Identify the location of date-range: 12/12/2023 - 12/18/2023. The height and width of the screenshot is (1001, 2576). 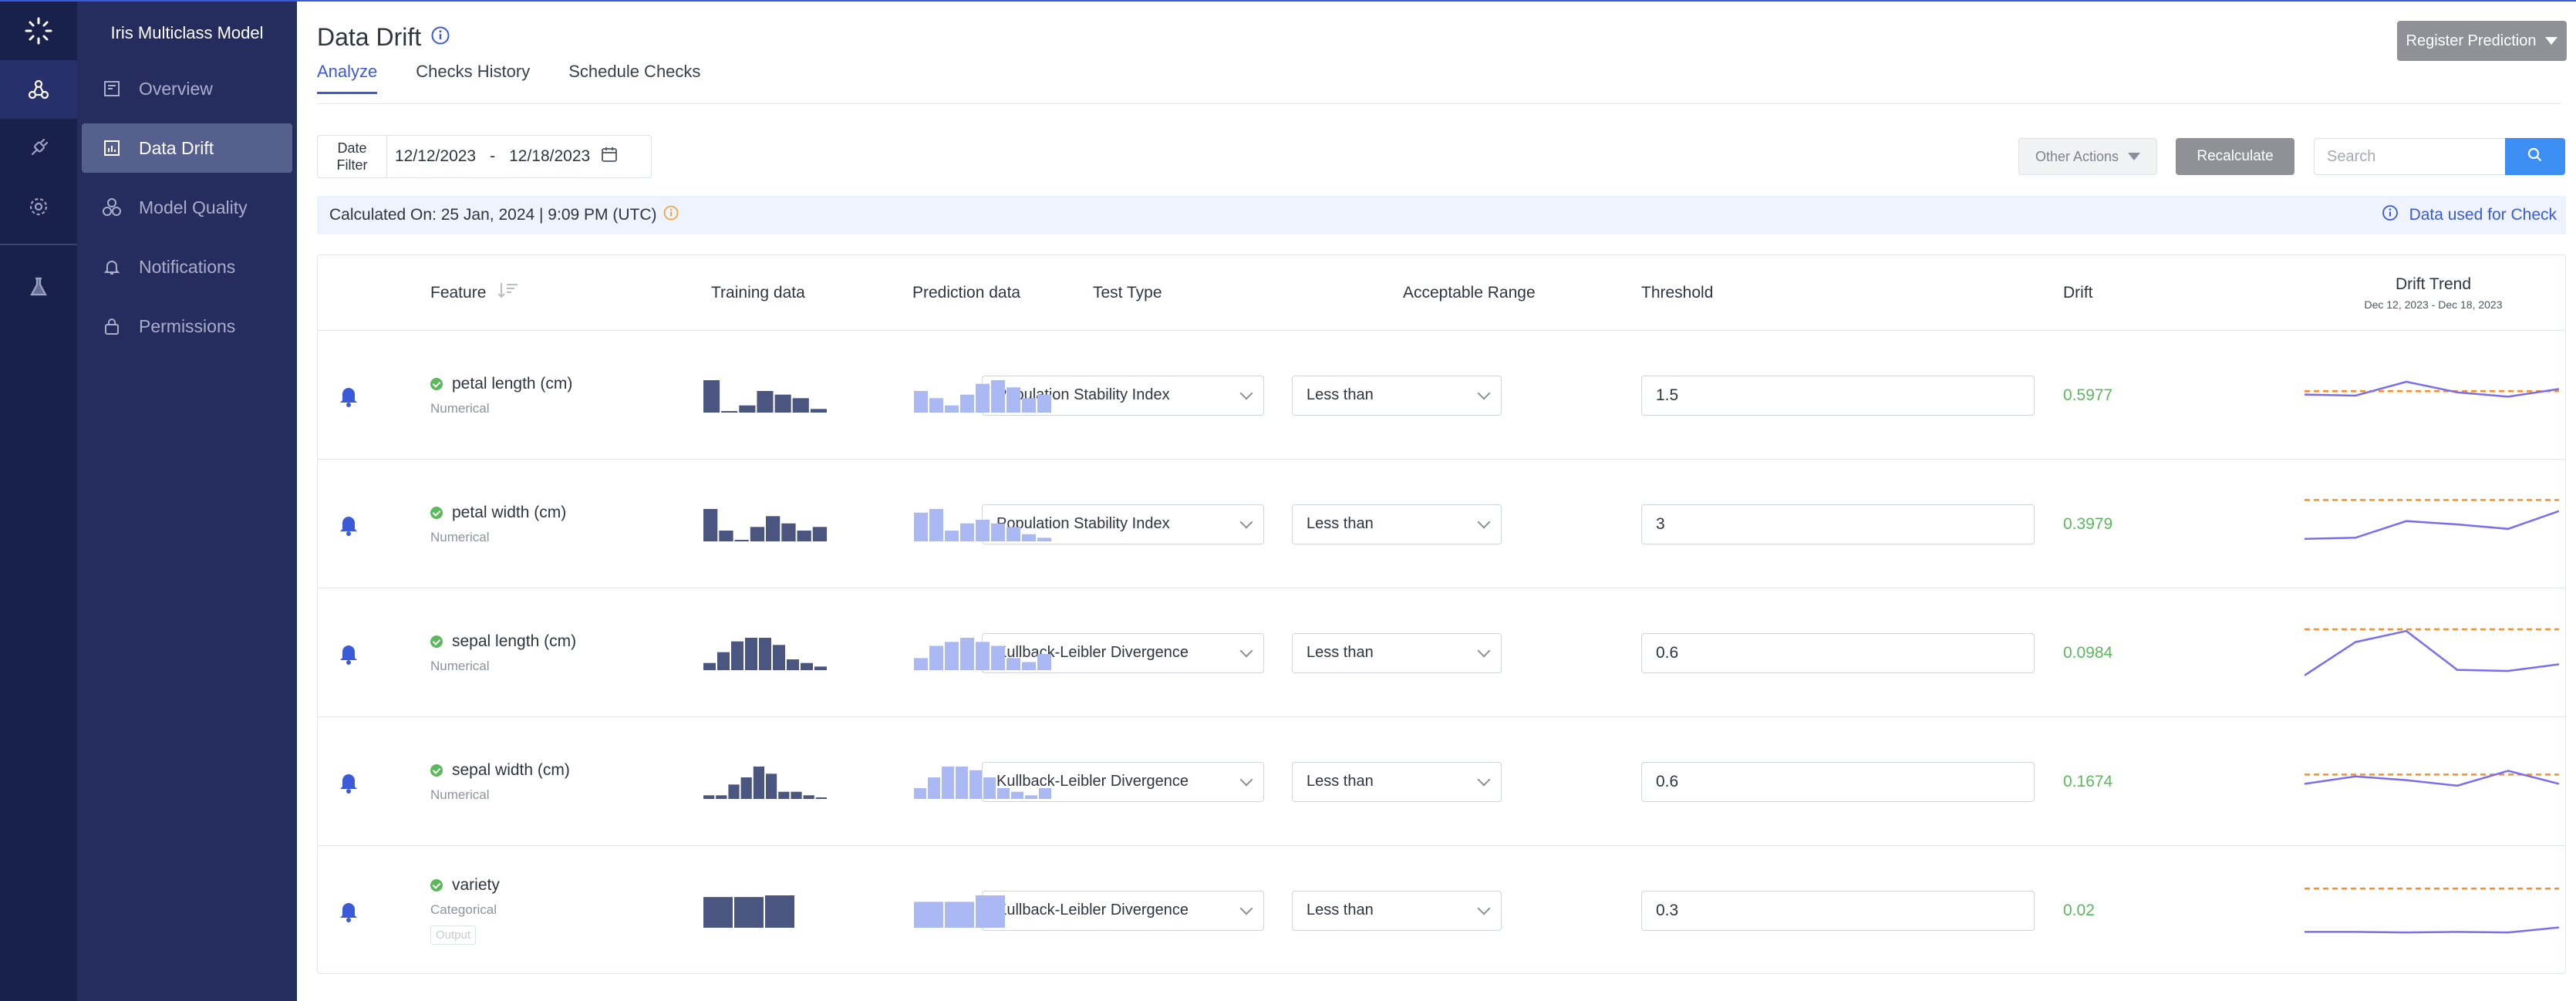
(502, 157).